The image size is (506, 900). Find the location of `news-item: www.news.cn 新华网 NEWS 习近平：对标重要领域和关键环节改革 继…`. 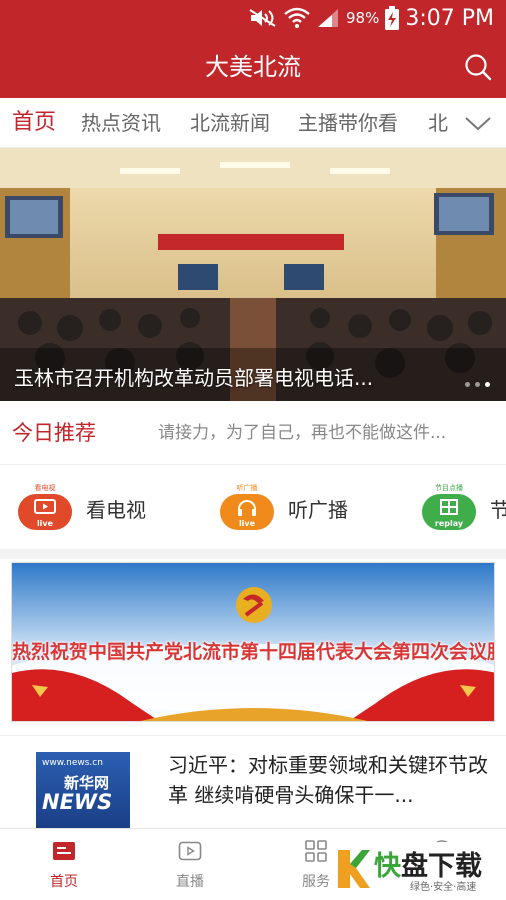

news-item: www.news.cn 新华网 NEWS 习近平：对标重要领域和关键环节改革 继… is located at coordinates (253, 782).